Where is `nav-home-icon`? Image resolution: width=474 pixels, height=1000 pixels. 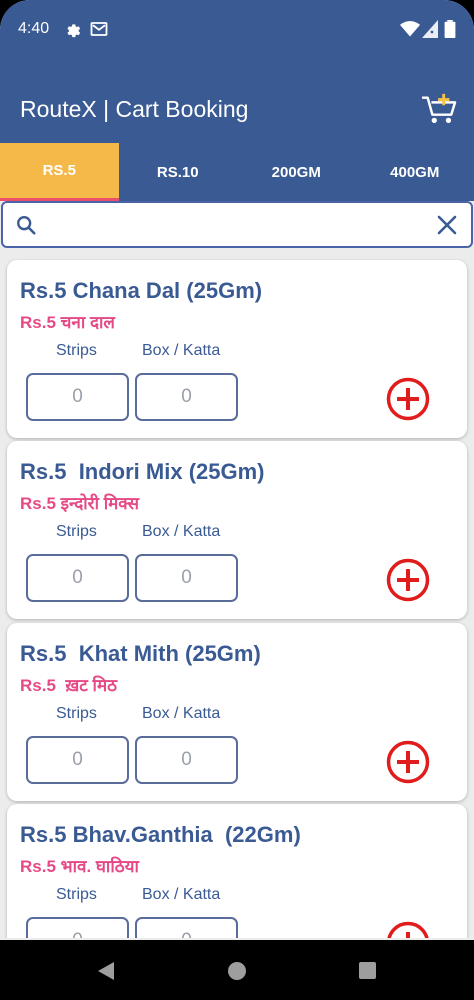
nav-home-icon is located at coordinates (237, 971).